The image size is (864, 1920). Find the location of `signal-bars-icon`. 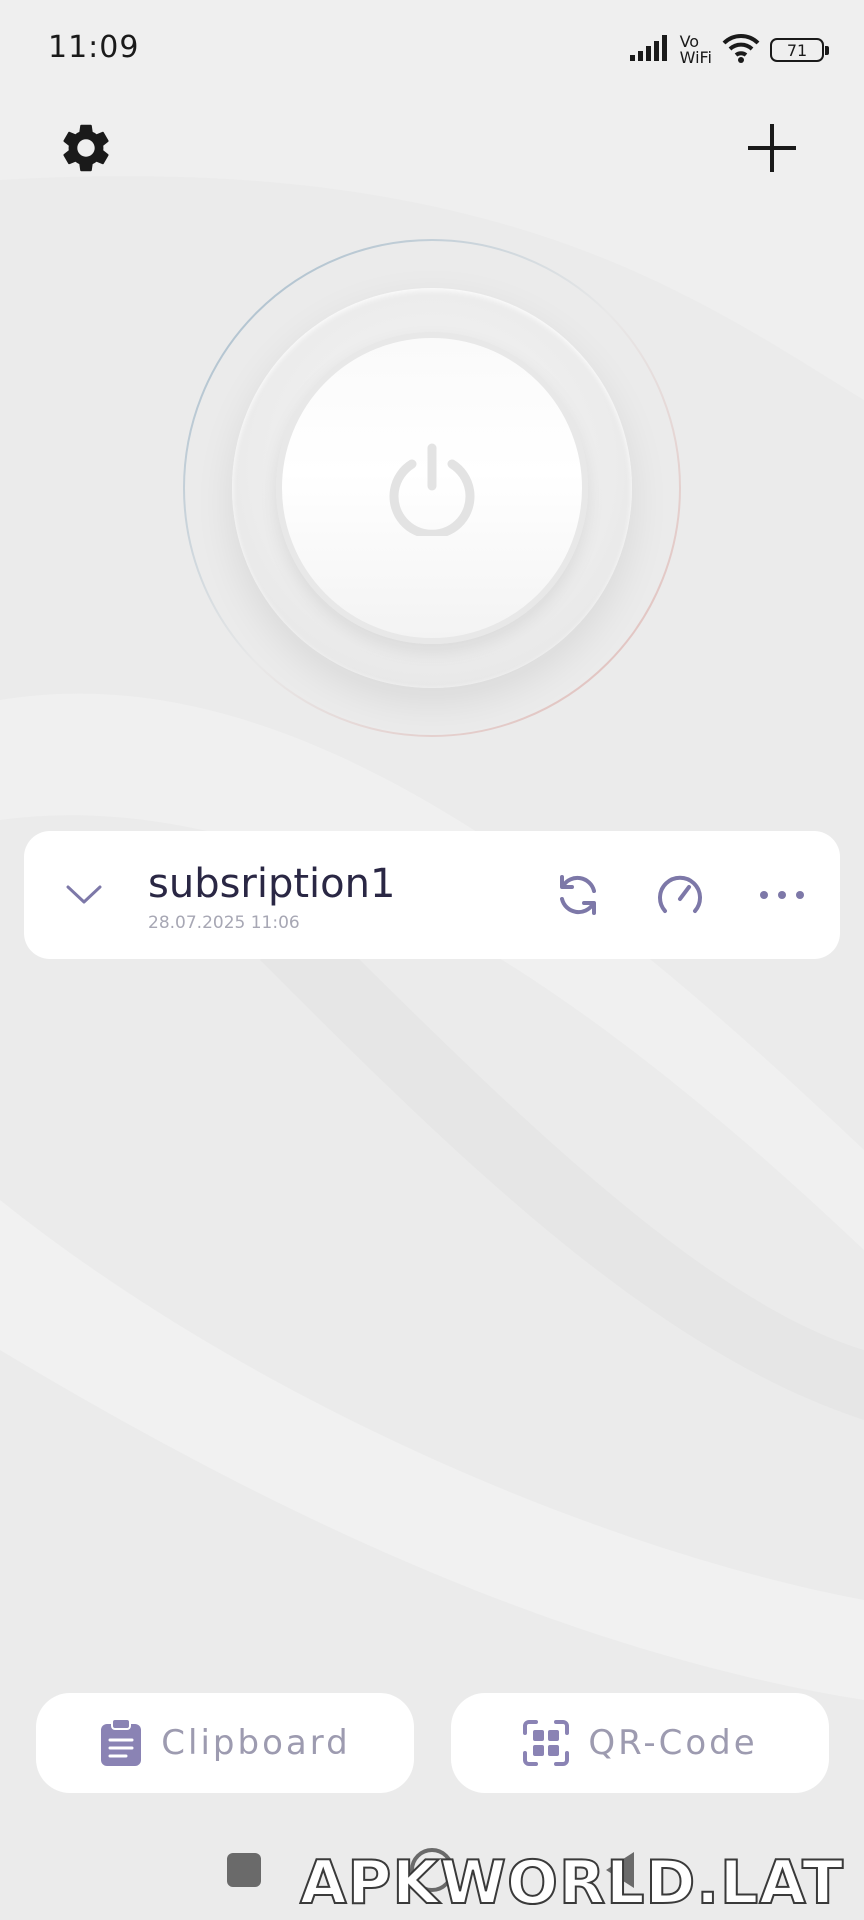

signal-bars-icon is located at coordinates (649, 50).